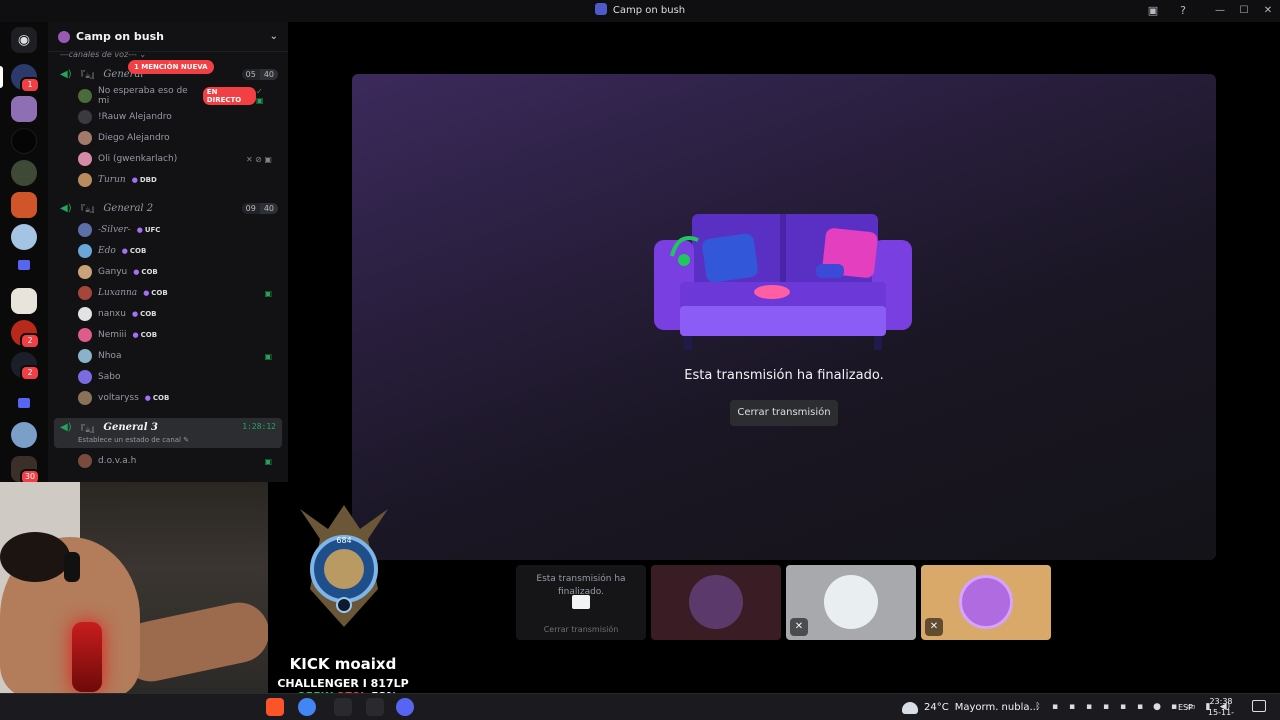 This screenshot has width=1280, height=720. Describe the element at coordinates (178, 377) in the screenshot. I see `voice-user: Sabo` at that location.